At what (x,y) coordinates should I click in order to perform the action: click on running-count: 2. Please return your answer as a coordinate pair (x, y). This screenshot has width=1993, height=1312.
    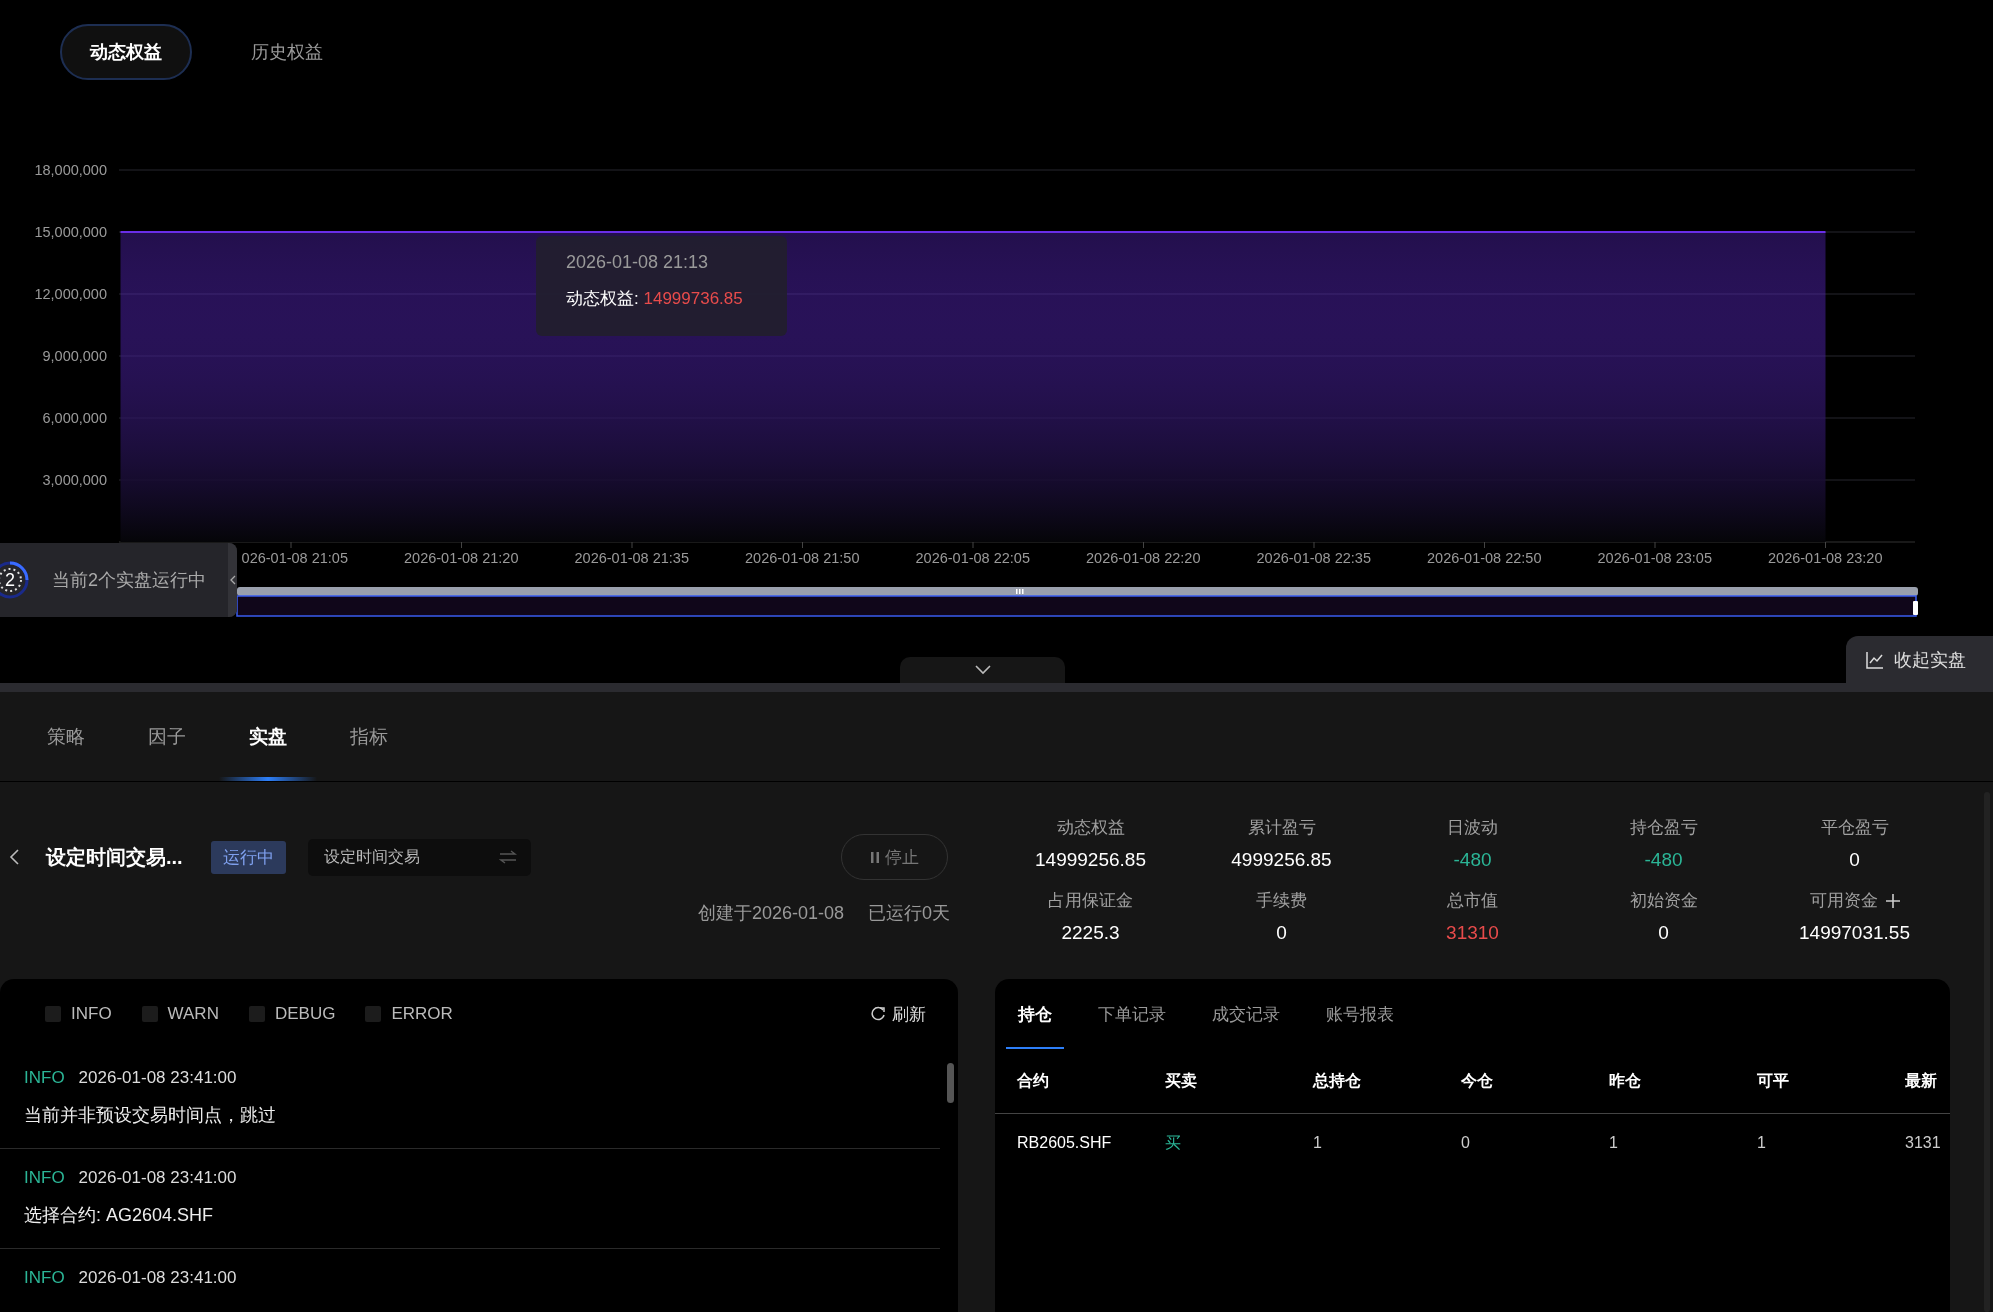
    Looking at the image, I should click on (10, 580).